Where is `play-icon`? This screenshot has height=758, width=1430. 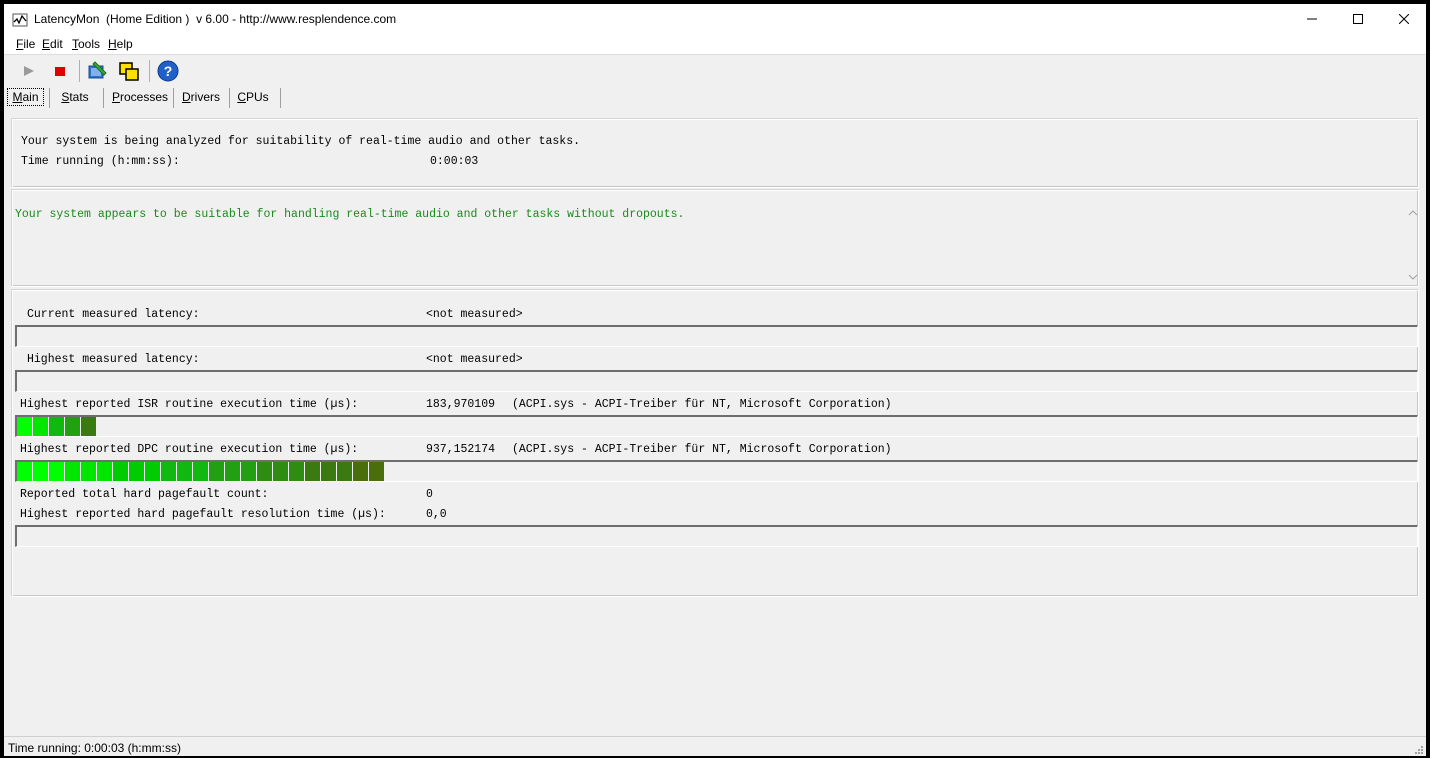
play-icon is located at coordinates (29, 71).